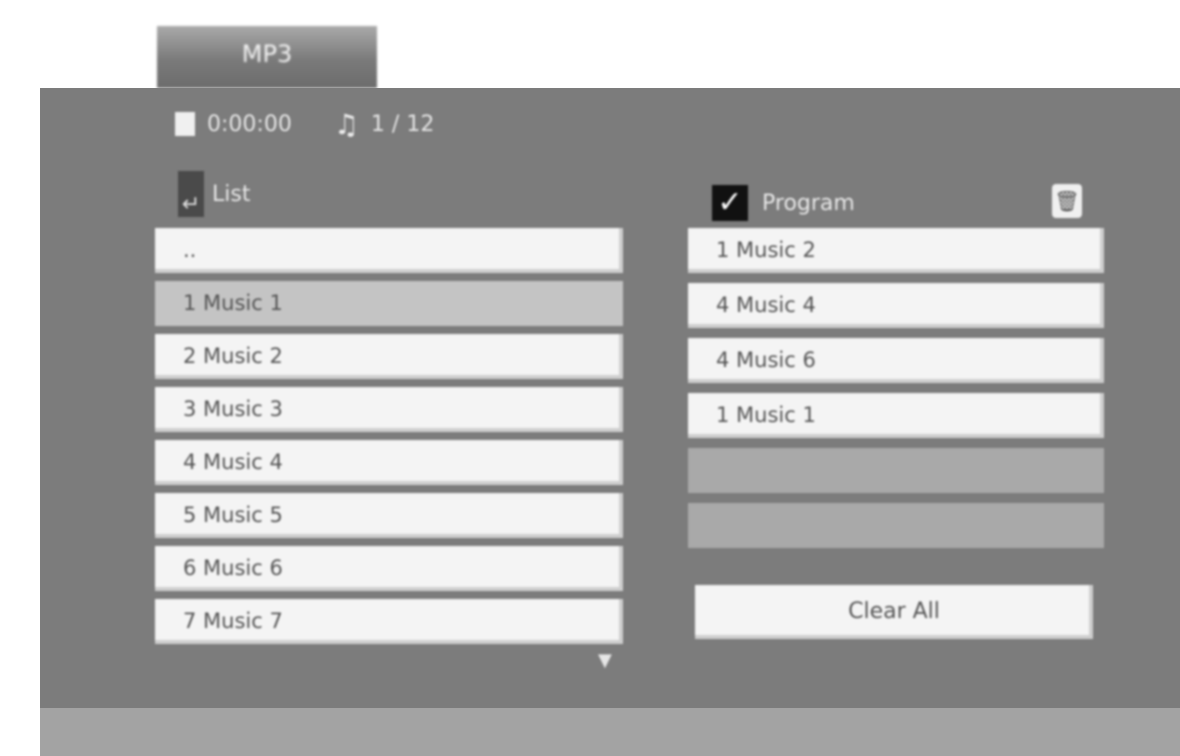 The image size is (1180, 756). What do you see at coordinates (1067, 201) in the screenshot?
I see `trash-icon: 🗑` at bounding box center [1067, 201].